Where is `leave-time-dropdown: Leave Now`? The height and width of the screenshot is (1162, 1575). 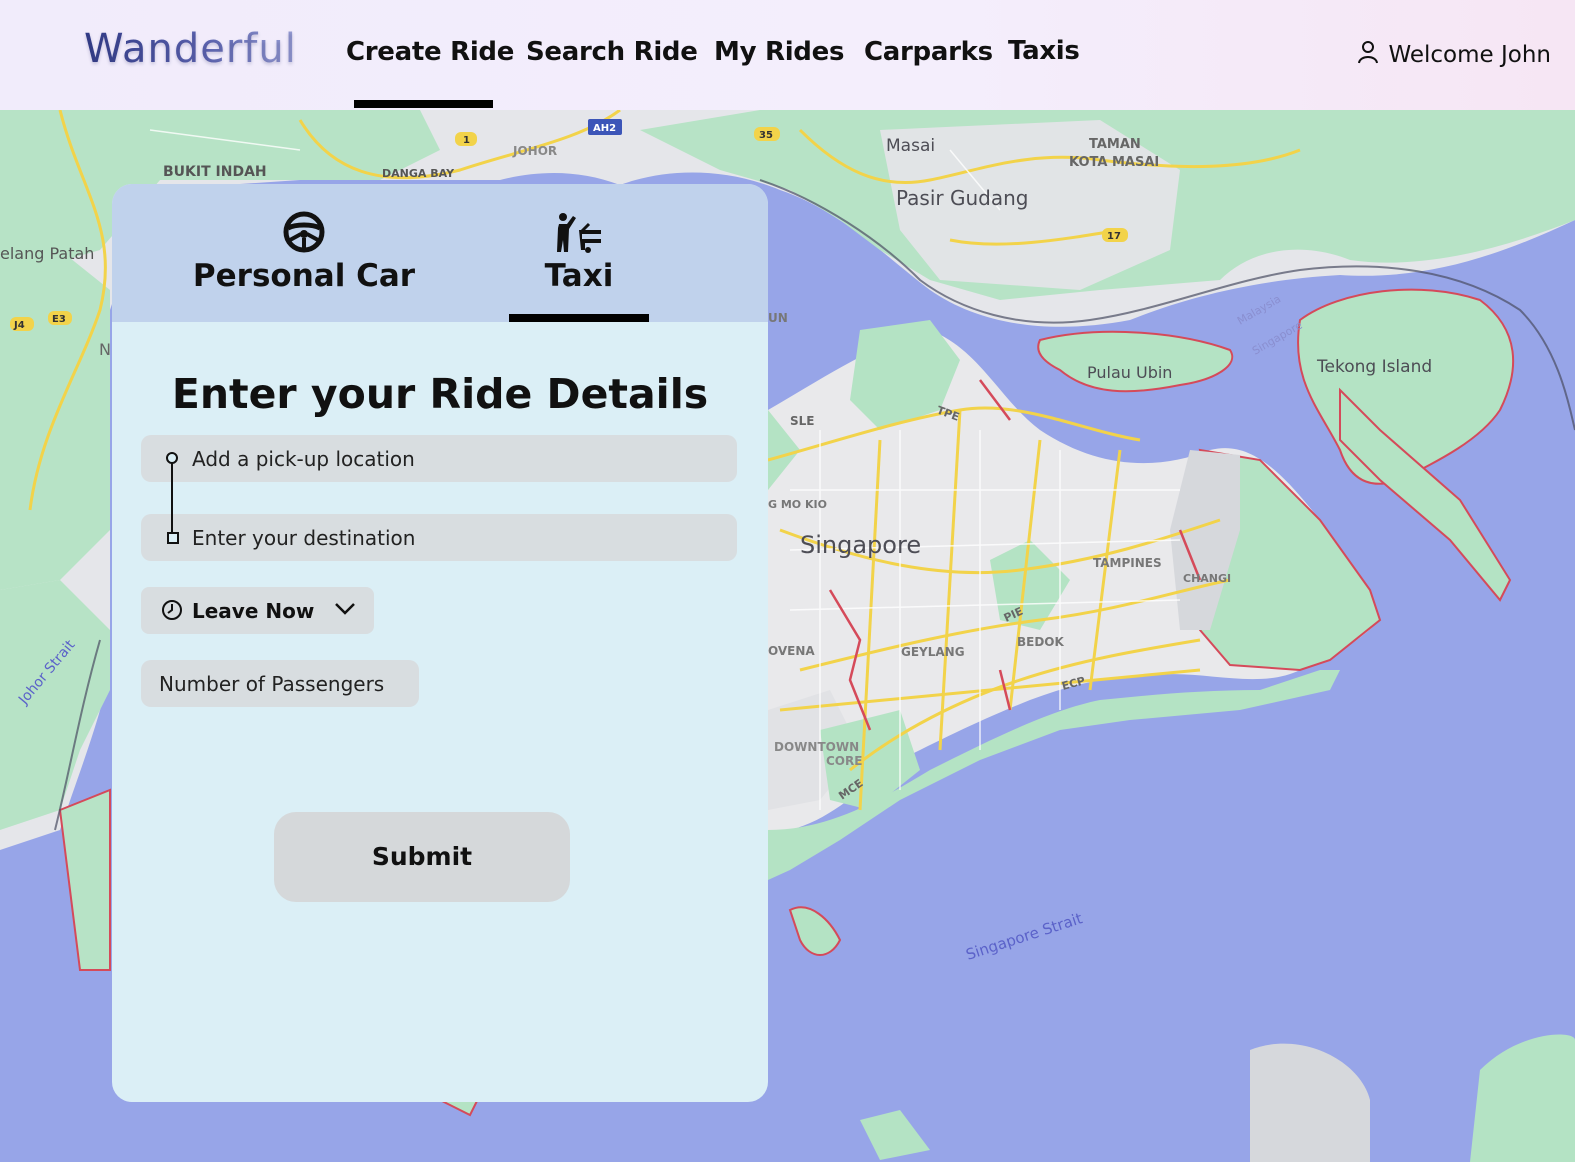
leave-time-dropdown: Leave Now is located at coordinates (257, 610).